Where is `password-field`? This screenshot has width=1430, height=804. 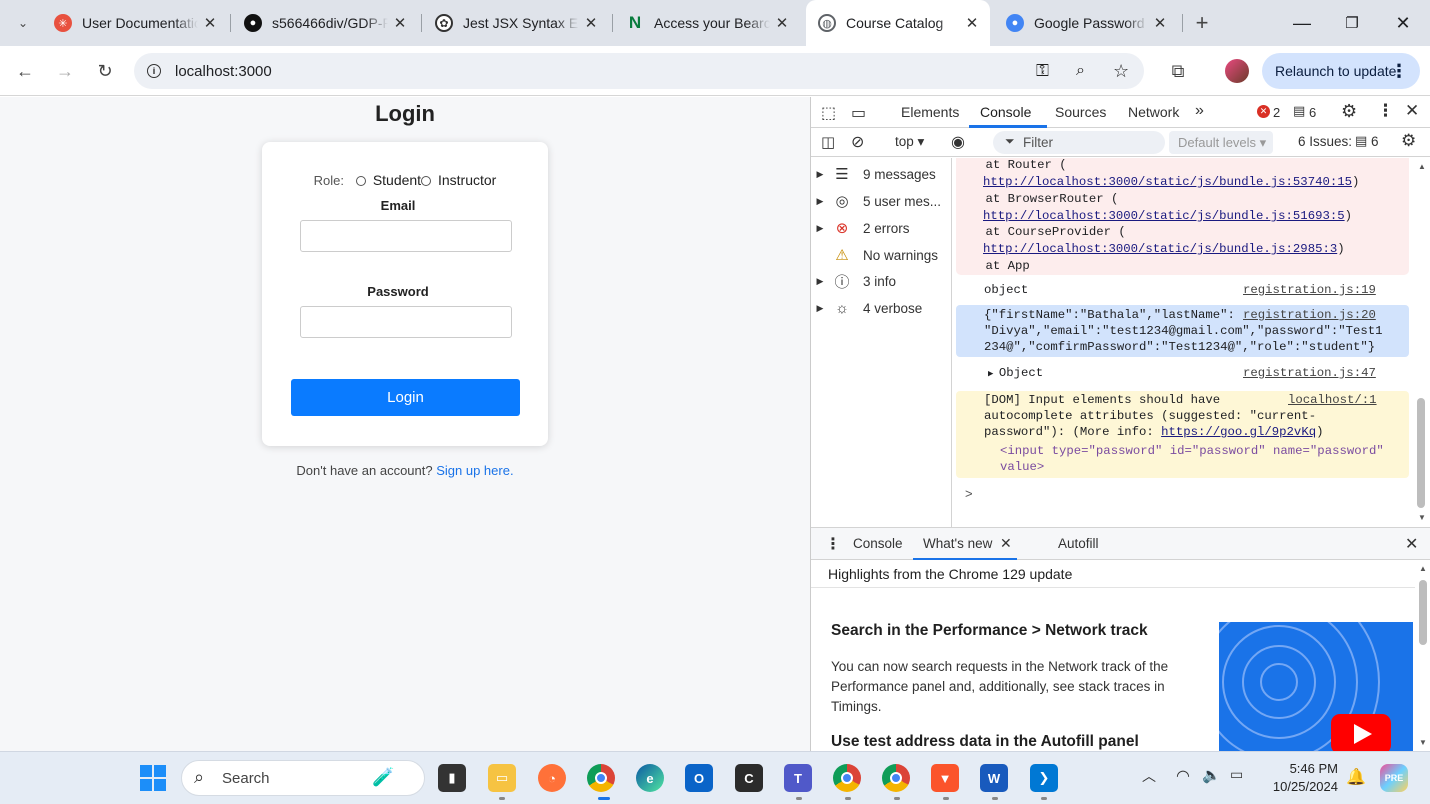
password-field is located at coordinates (406, 322).